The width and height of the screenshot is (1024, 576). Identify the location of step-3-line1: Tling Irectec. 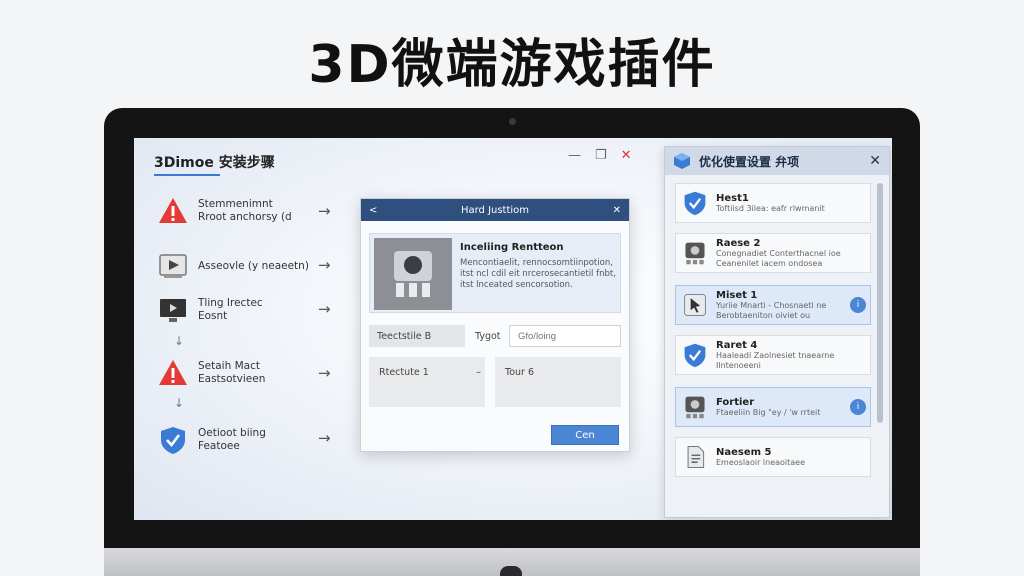
(230, 303).